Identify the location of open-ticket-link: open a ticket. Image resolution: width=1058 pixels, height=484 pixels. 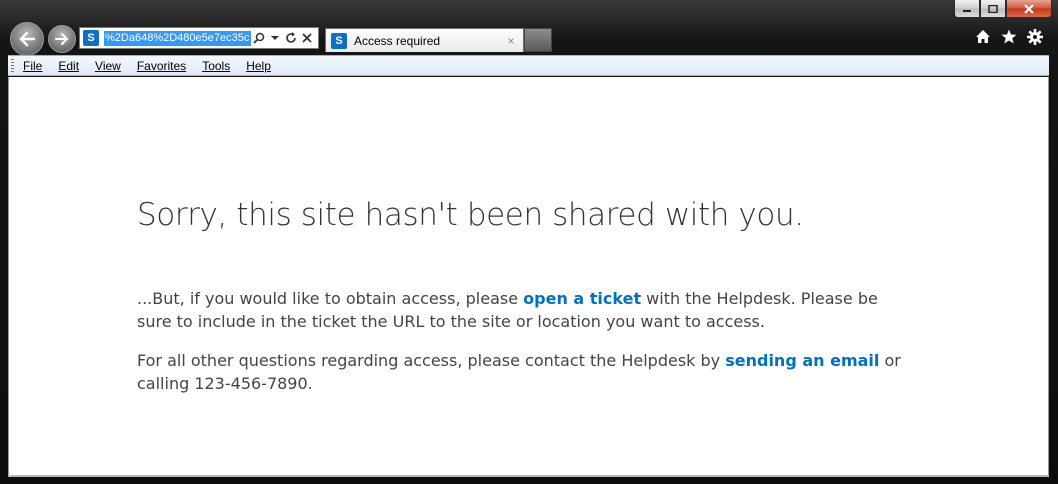
(582, 298).